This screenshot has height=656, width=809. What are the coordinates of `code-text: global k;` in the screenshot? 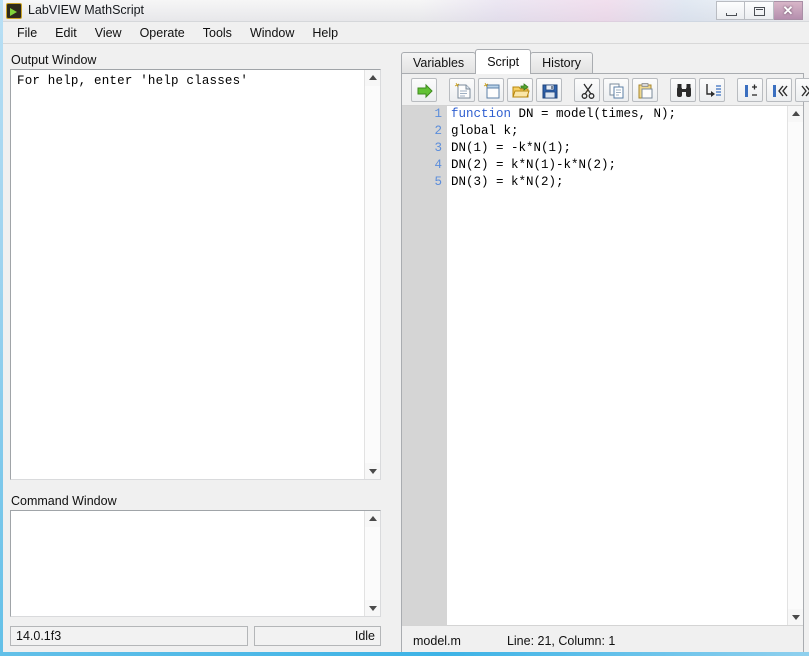 It's located at (485, 131).